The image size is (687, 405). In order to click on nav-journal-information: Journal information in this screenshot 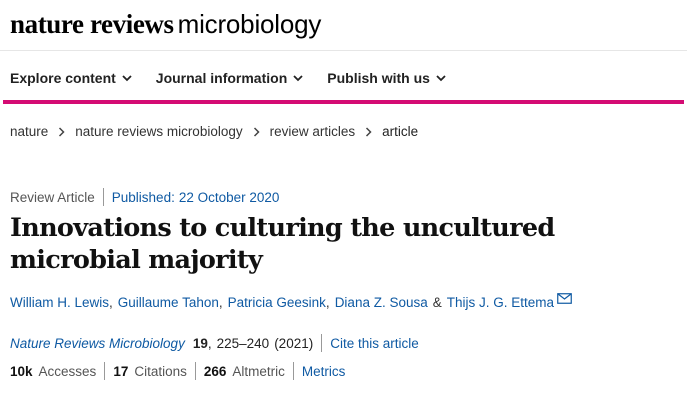, I will do `click(229, 78)`.